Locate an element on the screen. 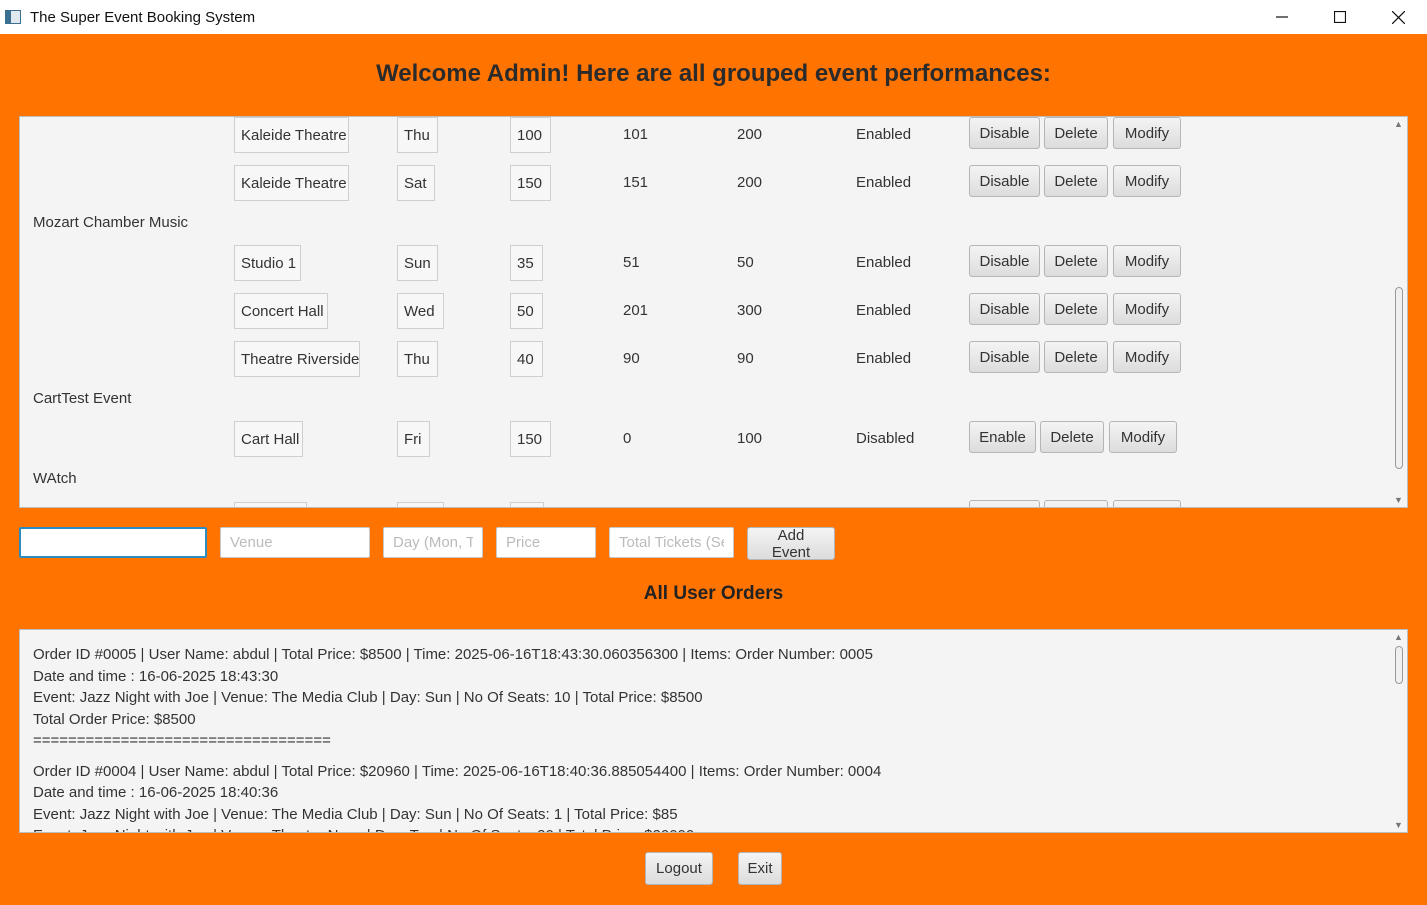  price-field: 100 is located at coordinates (530, 135).